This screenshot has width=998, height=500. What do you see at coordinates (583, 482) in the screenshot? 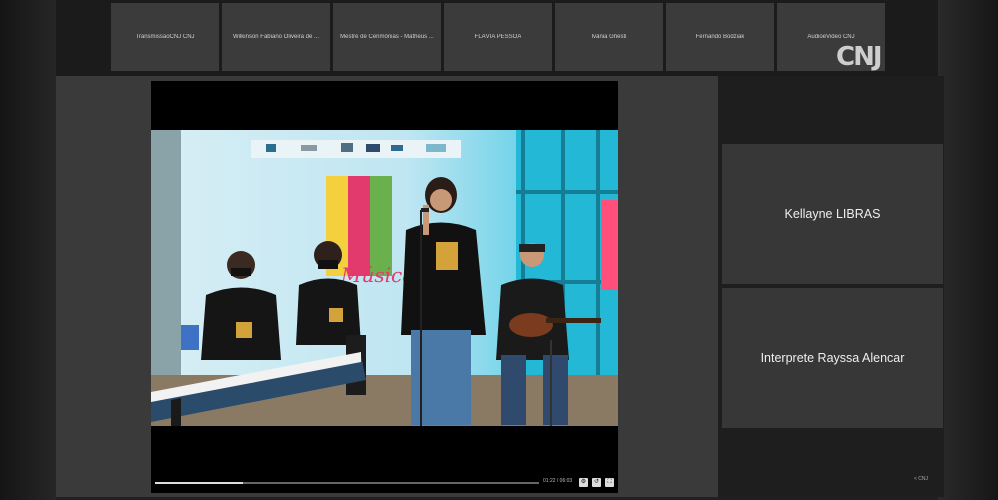
I see `settings-icon: ⚙` at bounding box center [583, 482].